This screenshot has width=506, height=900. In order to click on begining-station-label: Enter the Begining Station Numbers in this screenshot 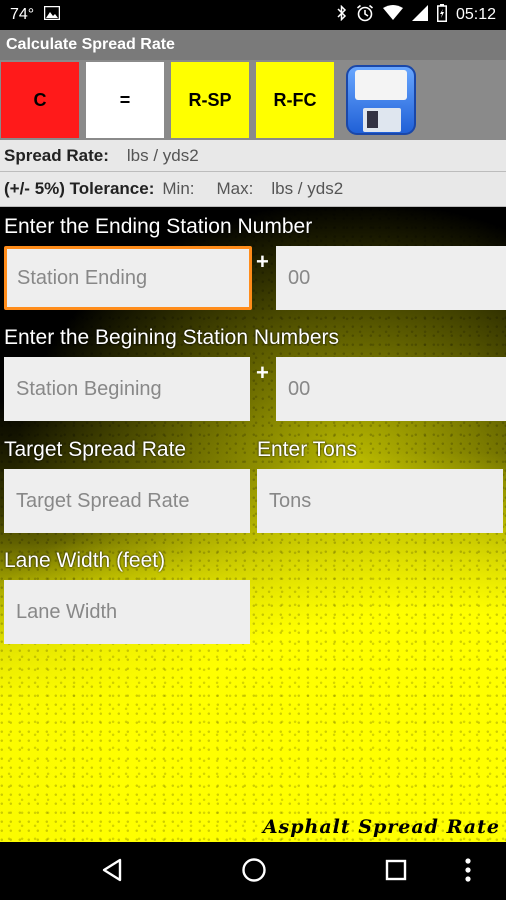, I will do `click(172, 337)`.